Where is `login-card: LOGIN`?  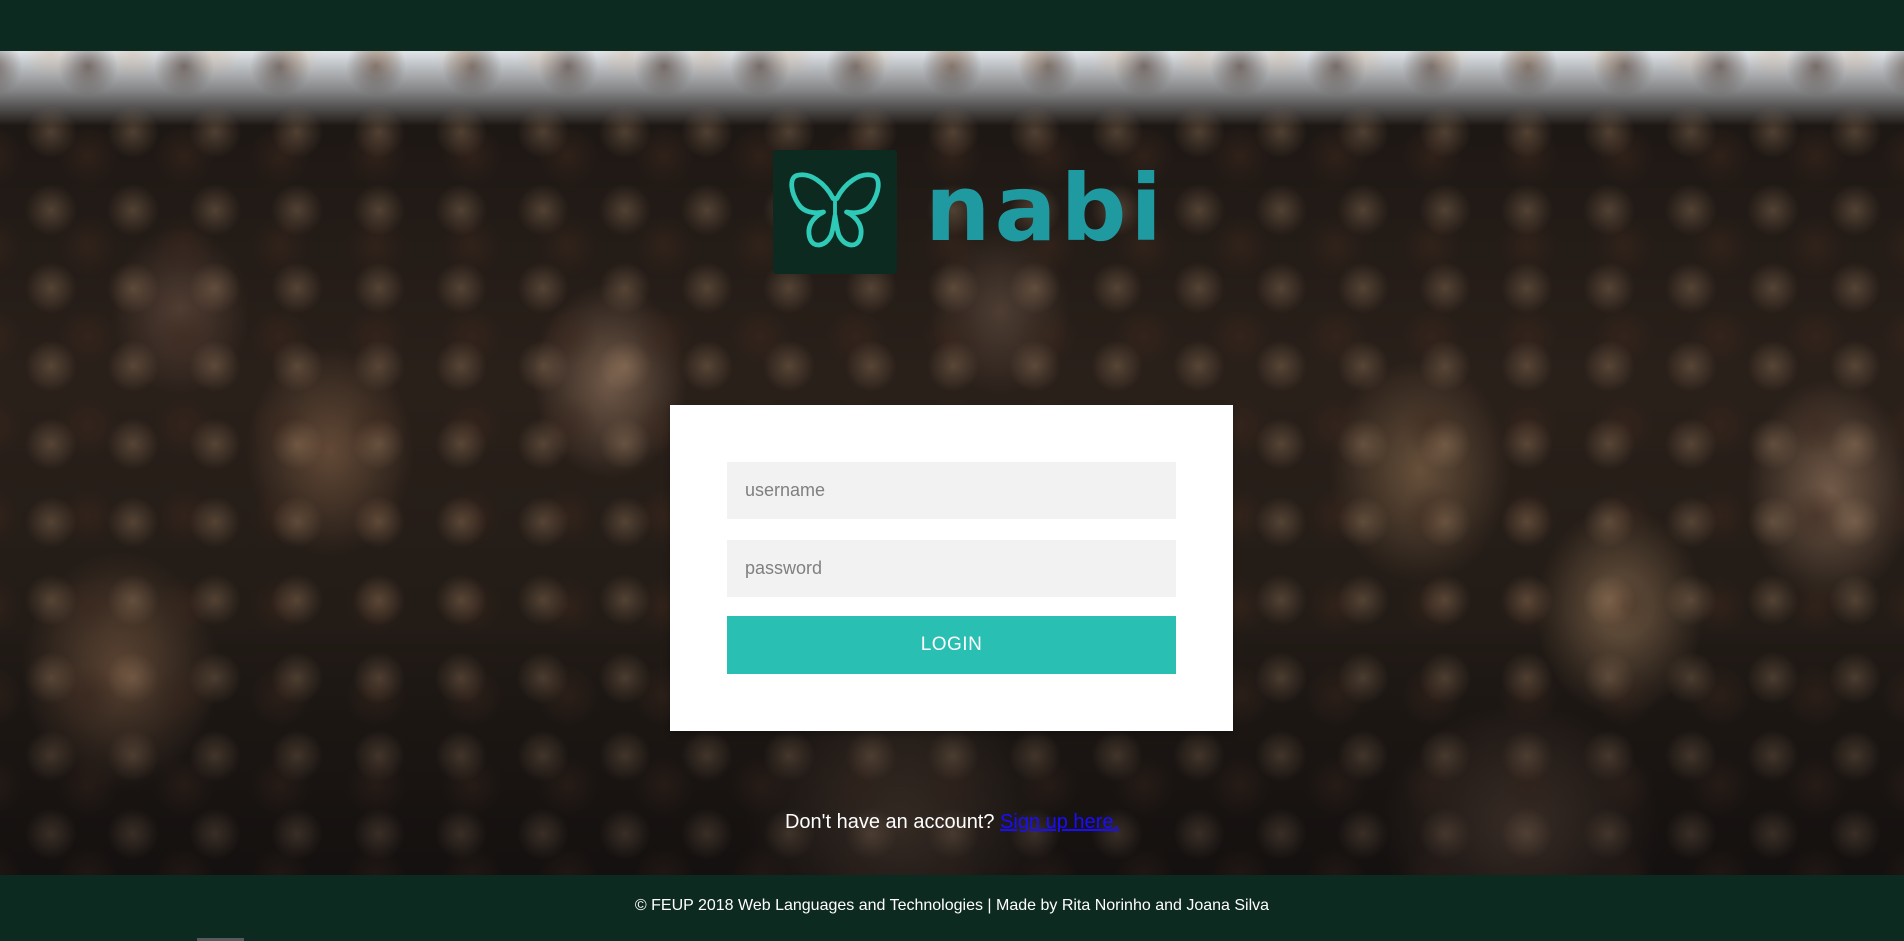
login-card: LOGIN is located at coordinates (951, 568).